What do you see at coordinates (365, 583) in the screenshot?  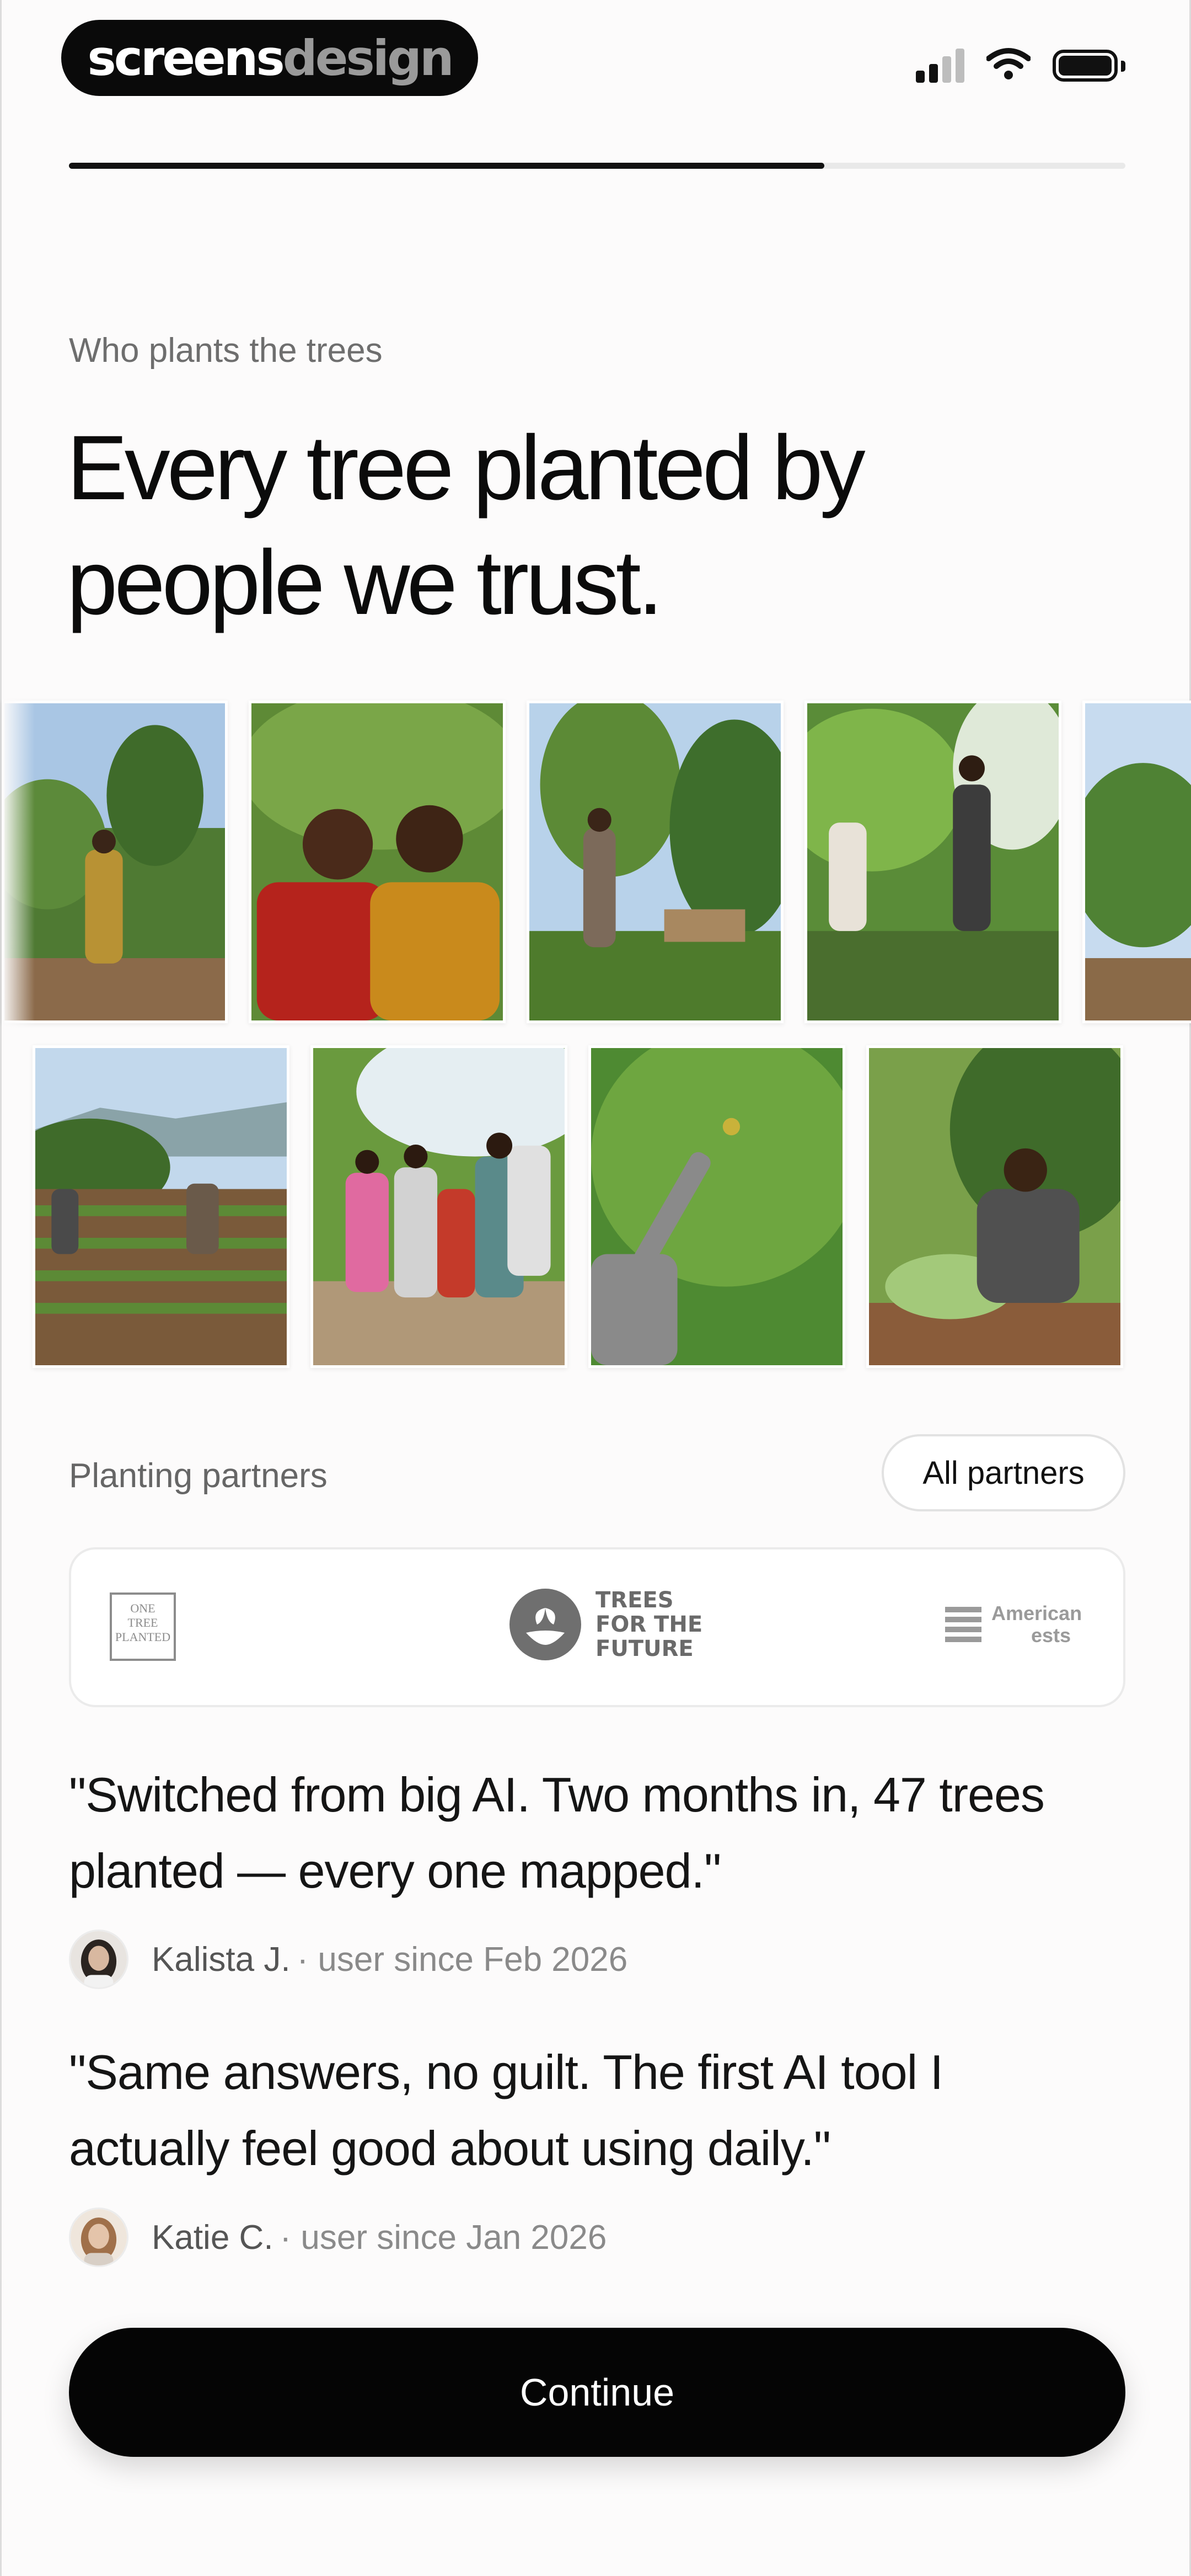 I see `title-line-2: people we trust.` at bounding box center [365, 583].